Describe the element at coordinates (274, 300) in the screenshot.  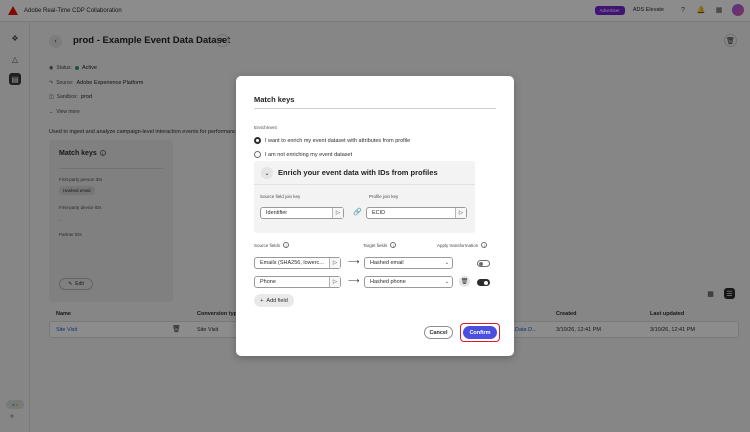
I see `add-field-button: + Add field` at that location.